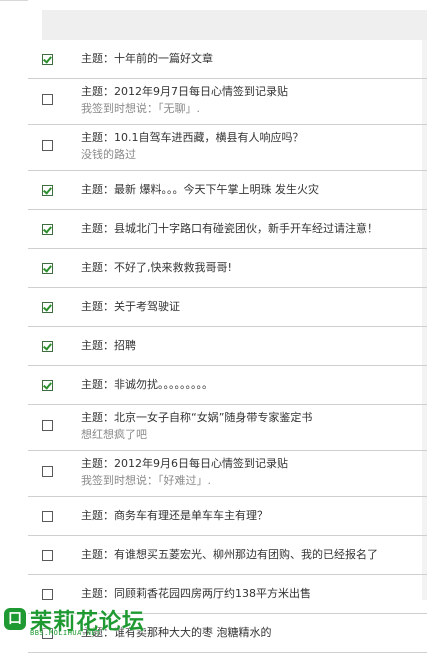 This screenshot has height=653, width=427. Describe the element at coordinates (196, 426) in the screenshot. I see `thread-text: 主题：北京一女子自称“女娲”随身带专家鉴定书 想红想疯了吧` at that location.